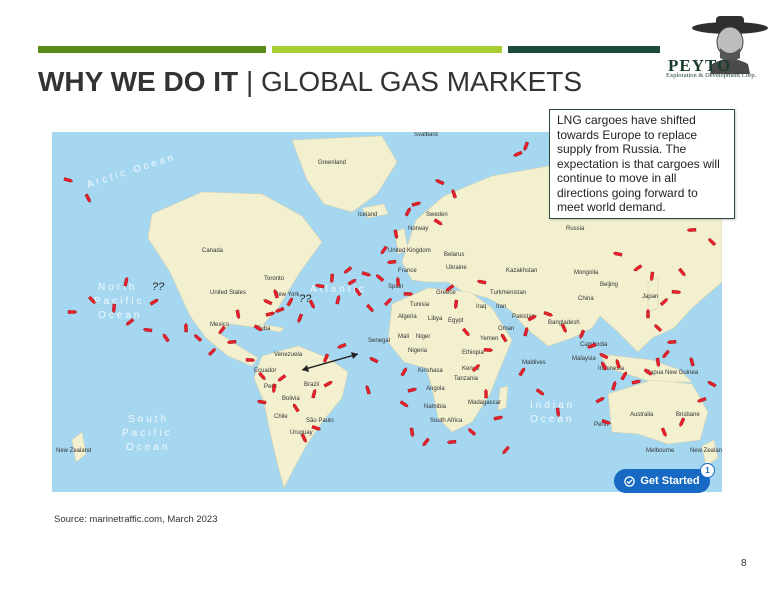 This screenshot has height=600, width=776. What do you see at coordinates (456, 268) in the screenshot?
I see `place-ukraine: Ukraine` at bounding box center [456, 268].